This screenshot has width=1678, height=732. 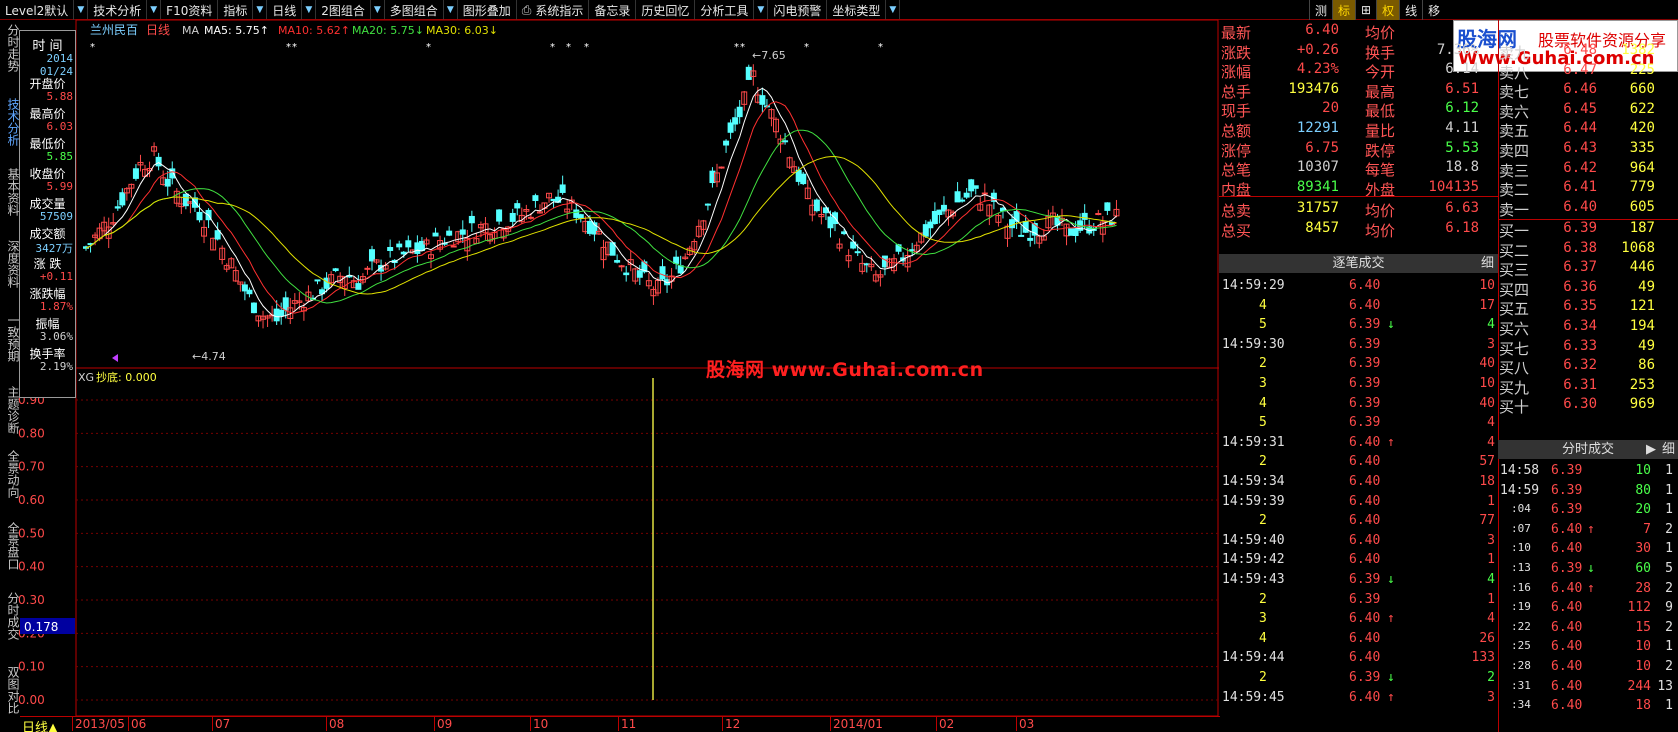 I want to click on info-value: +0.11, so click(x=56, y=276).